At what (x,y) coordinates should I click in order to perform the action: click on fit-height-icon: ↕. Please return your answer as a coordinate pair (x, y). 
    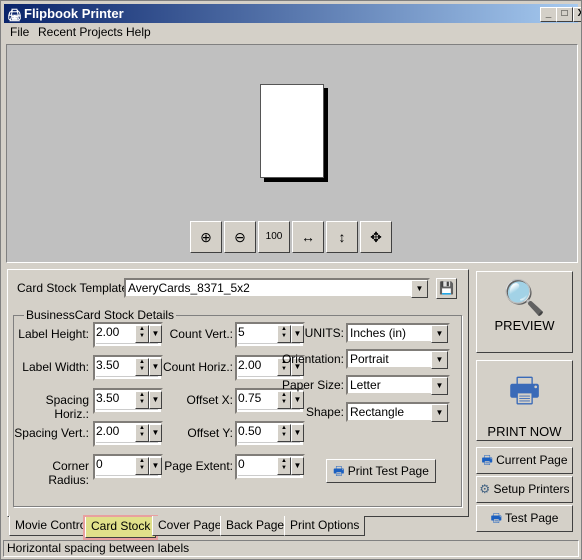
    Looking at the image, I should click on (342, 237).